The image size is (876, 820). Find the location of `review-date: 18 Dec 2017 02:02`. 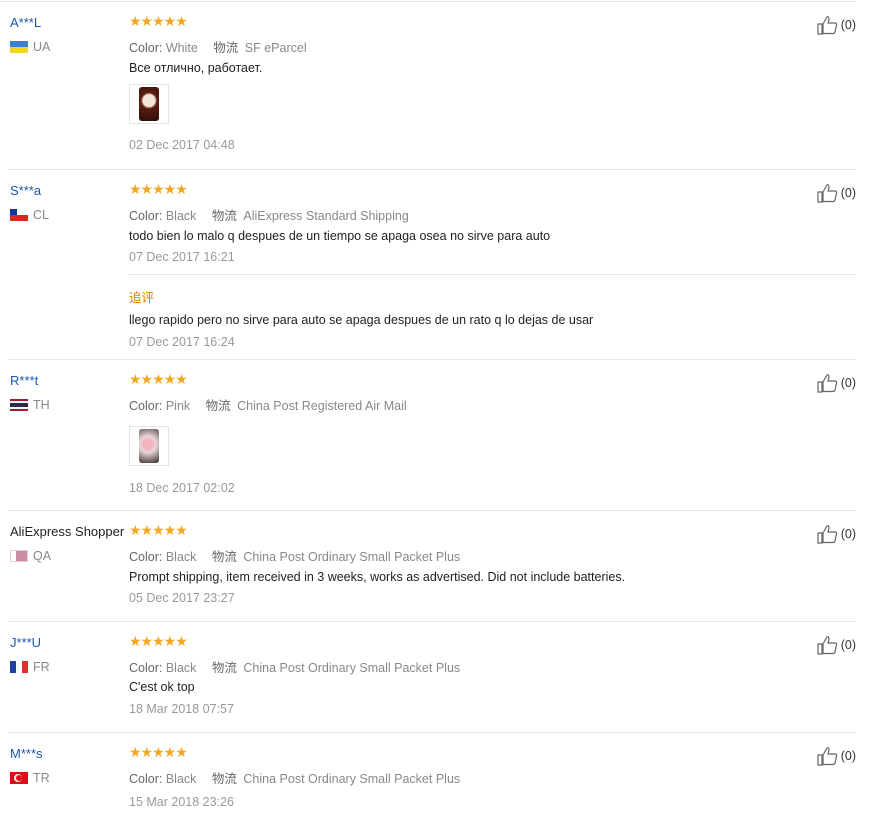

review-date: 18 Dec 2017 02:02 is located at coordinates (182, 488).